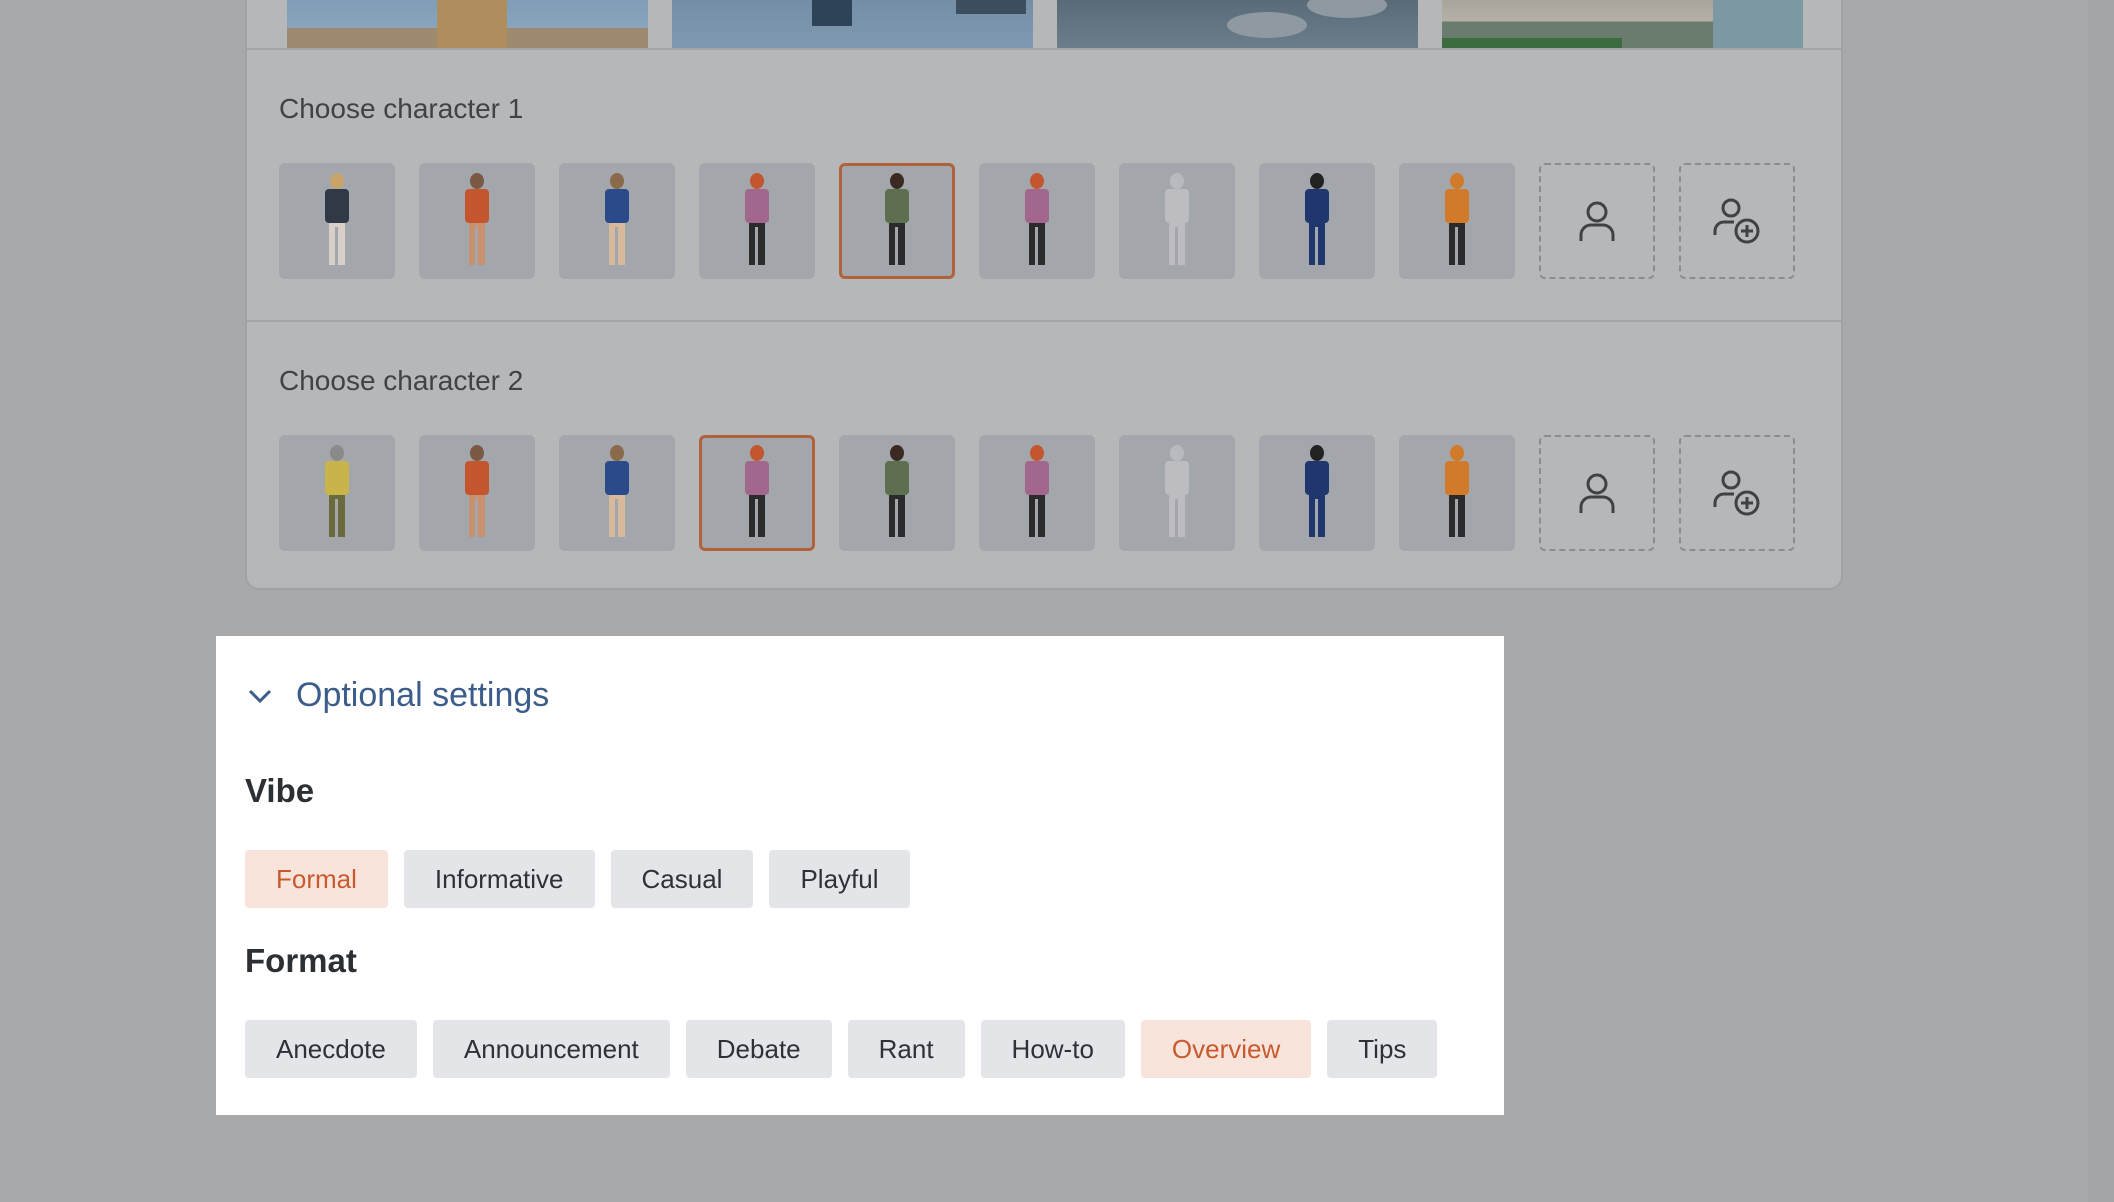 This screenshot has width=2114, height=1202. I want to click on character-2-options, so click(1037, 493).